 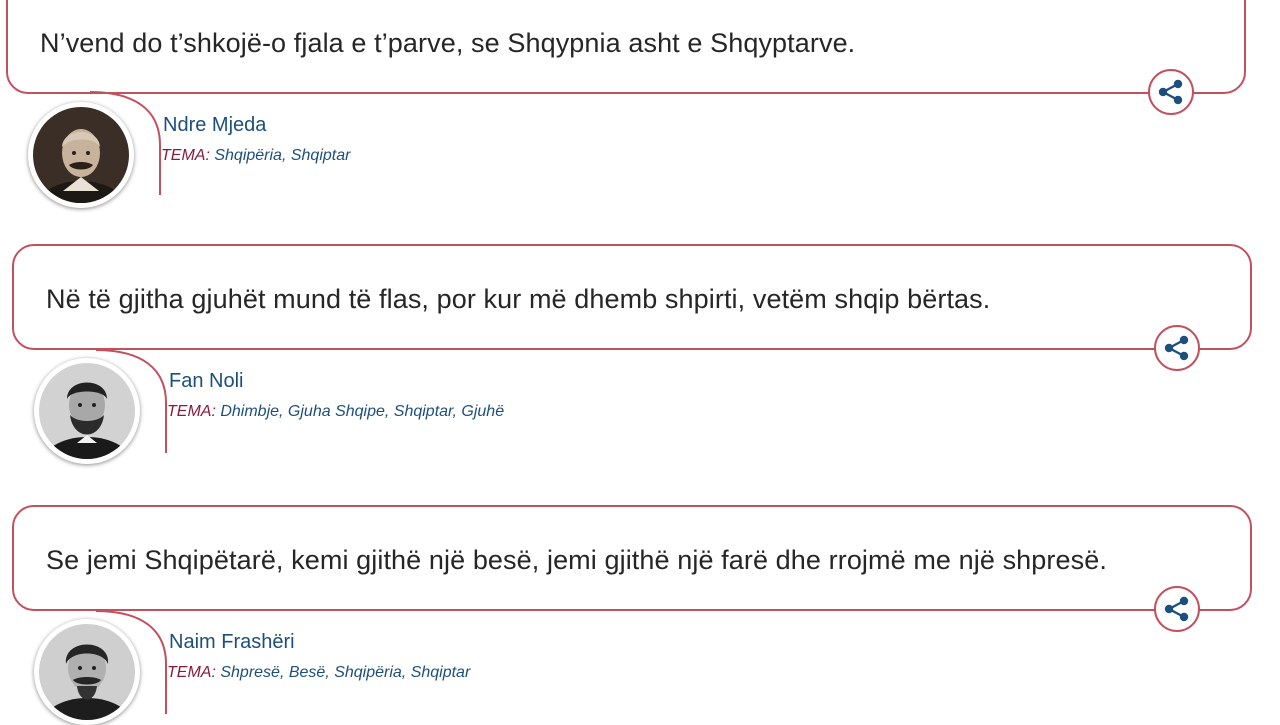 I want to click on topic-tag: Gjuhë, so click(x=482, y=411).